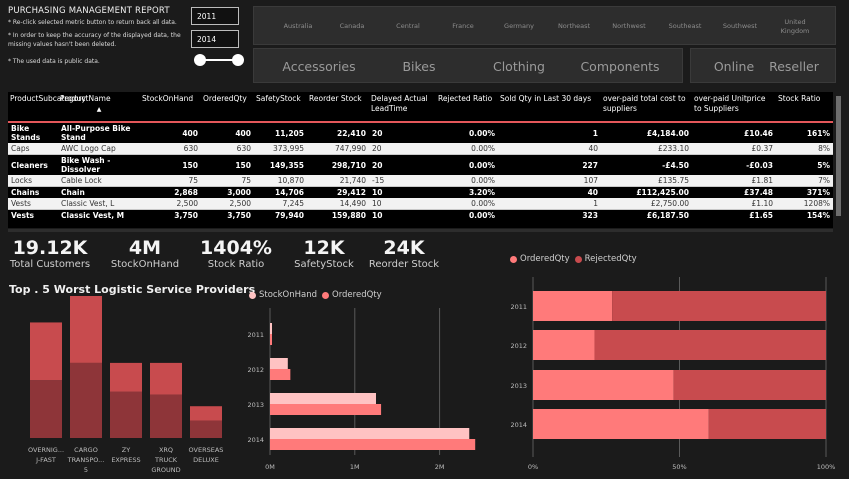 This screenshot has width=849, height=479. Describe the element at coordinates (170, 204) in the screenshot. I see `table-cell: 2,500` at that location.